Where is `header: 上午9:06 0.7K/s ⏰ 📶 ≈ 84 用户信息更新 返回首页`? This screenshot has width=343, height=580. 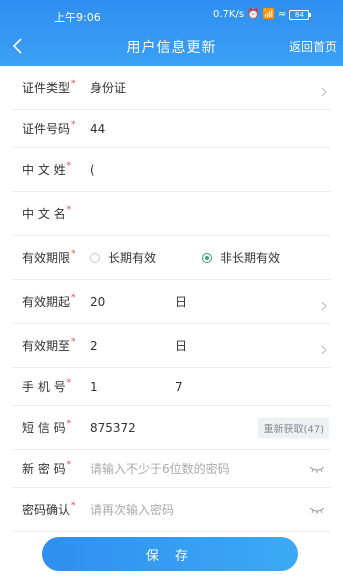 header: 上午9:06 0.7K/s ⏰ 📶 ≈ 84 用户信息更新 返回首页 is located at coordinates (171, 33).